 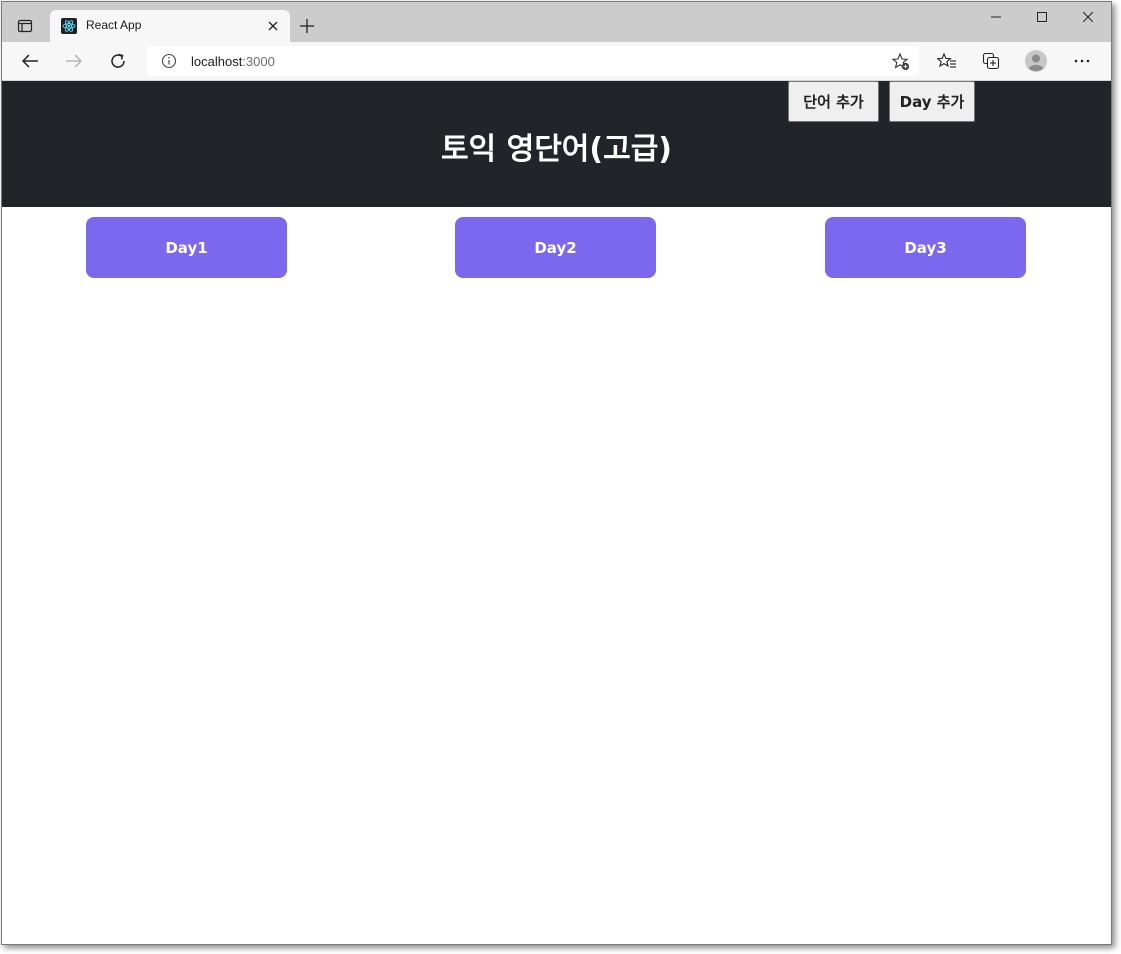 I want to click on more-menu-icon, so click(x=1082, y=61).